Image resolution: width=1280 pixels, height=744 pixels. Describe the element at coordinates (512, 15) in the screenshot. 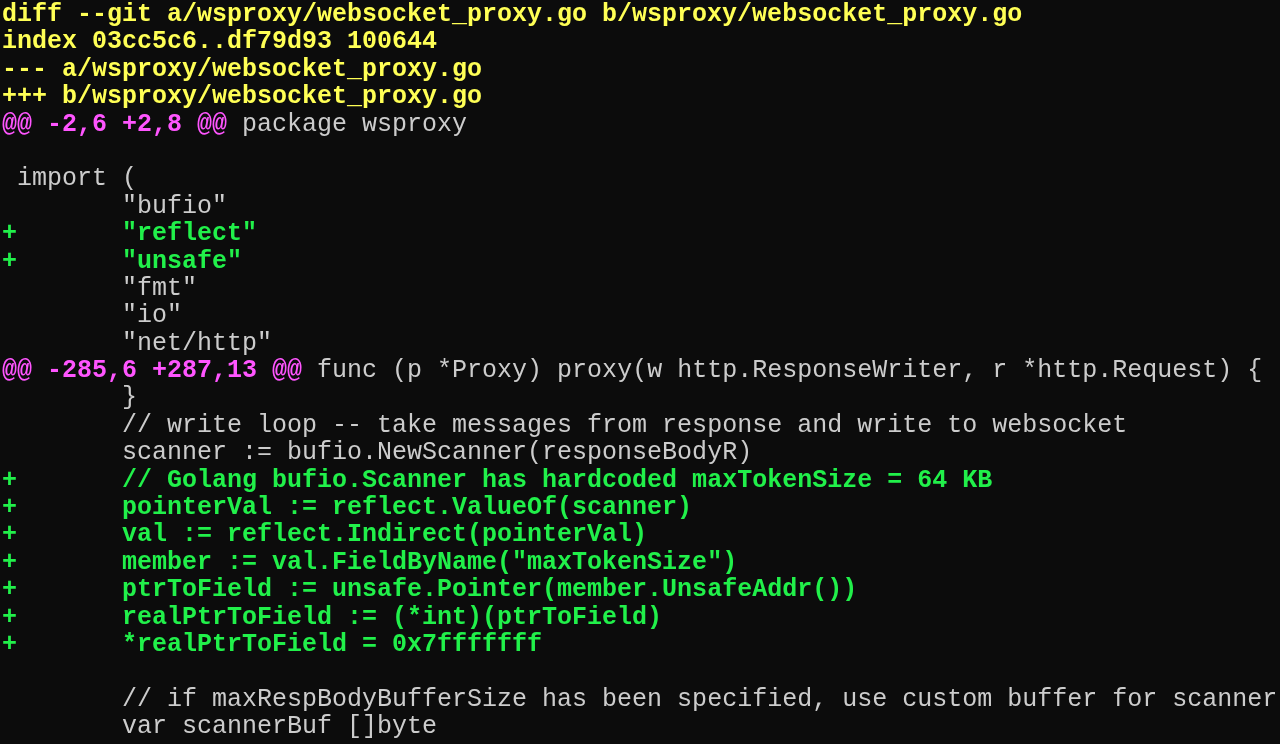

I see `diff-header-line: diff --git a/wsproxy/websocket_proxy.go b/wsproxy/websocket_proxy.go` at that location.